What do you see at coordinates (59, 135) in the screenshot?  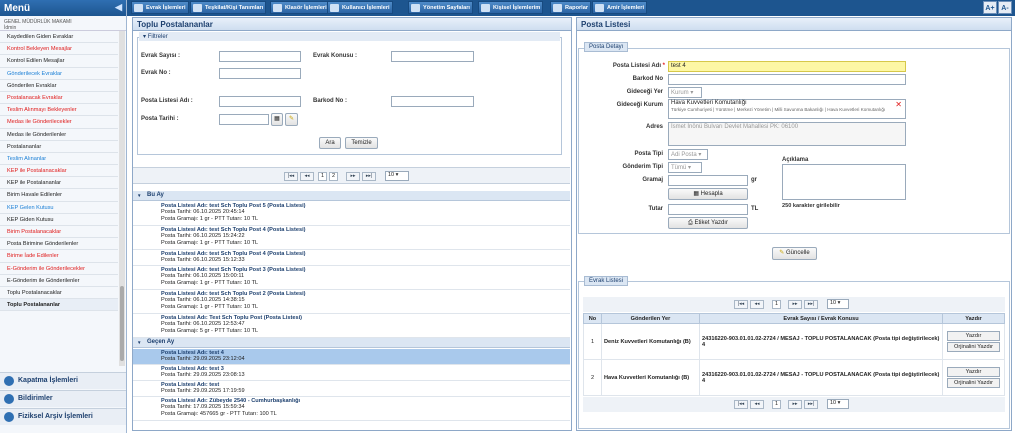 I see `sidebar-item: Medas ile Gönderilenler` at bounding box center [59, 135].